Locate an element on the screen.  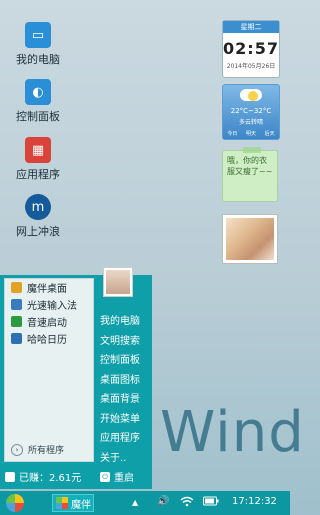
desktop-icon-label: 控制面板 is located at coordinates (38, 116).